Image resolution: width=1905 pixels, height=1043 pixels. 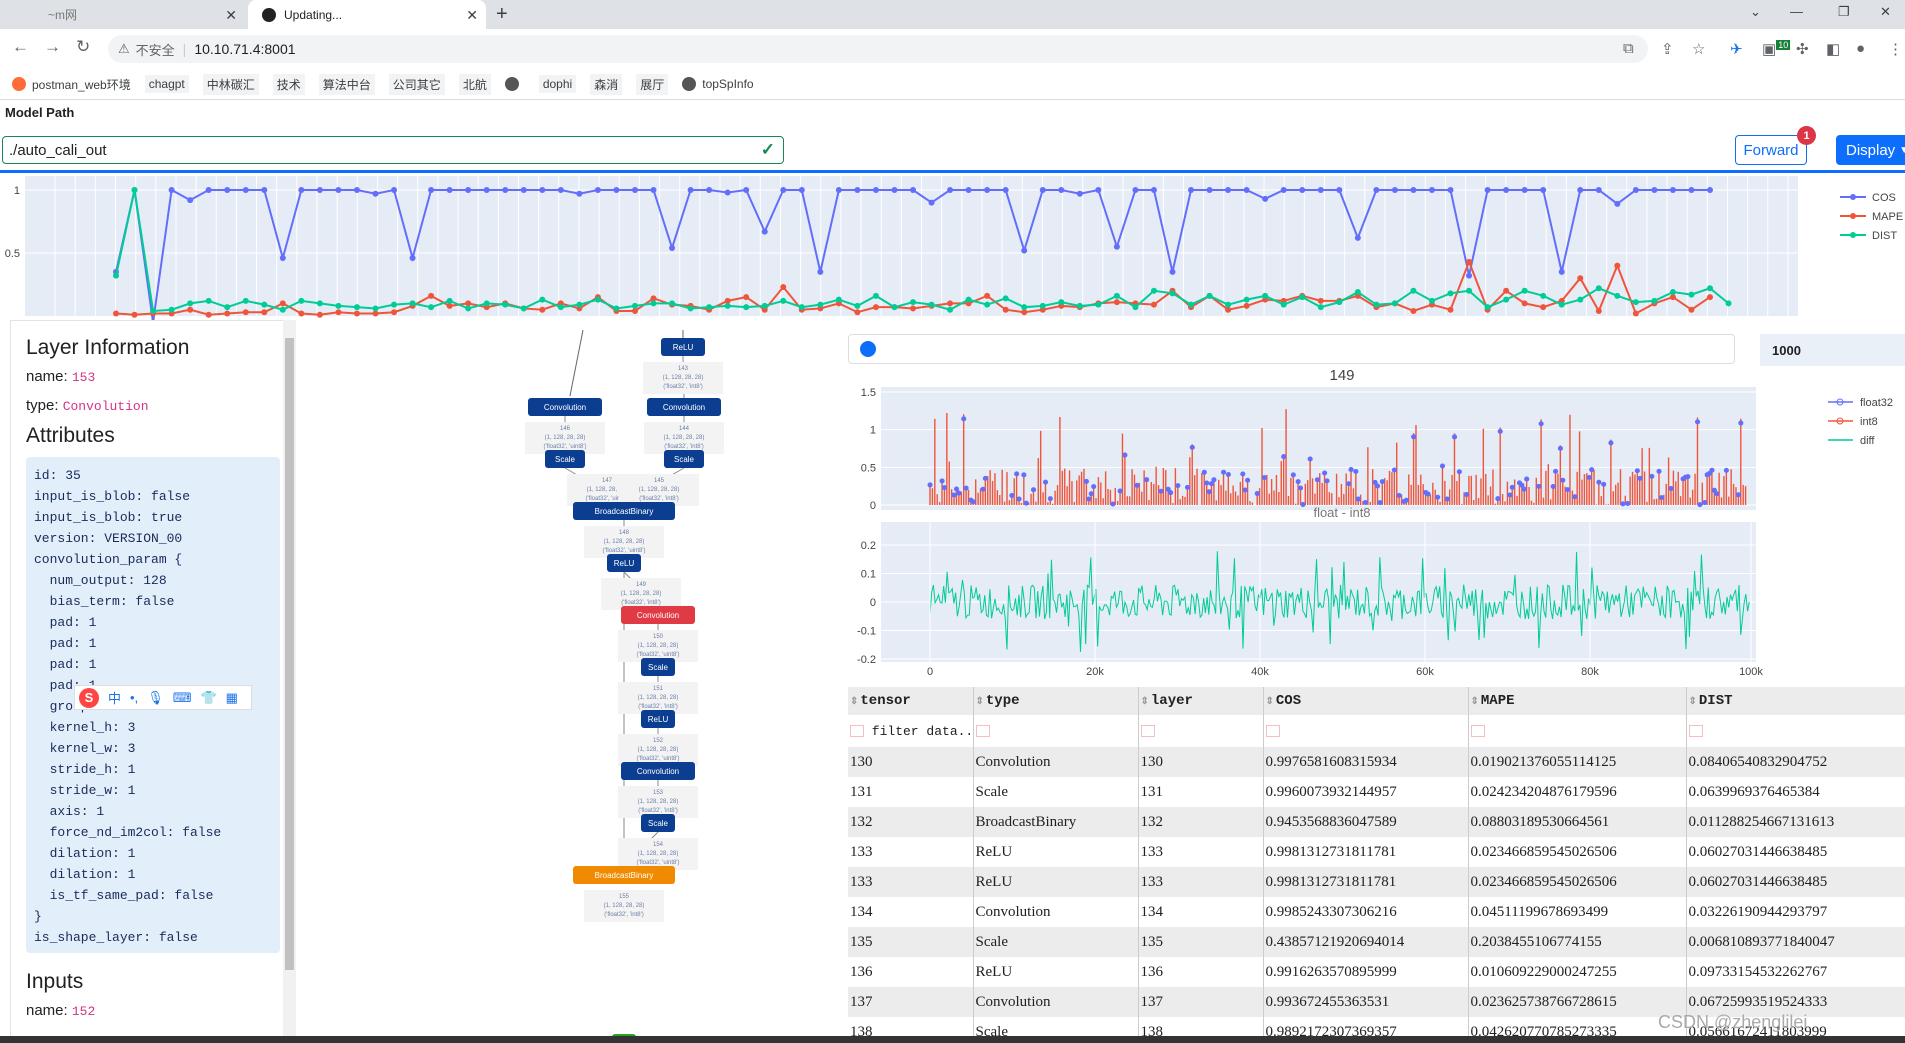 I want to click on share-icon: ⇪, so click(x=1667, y=49).